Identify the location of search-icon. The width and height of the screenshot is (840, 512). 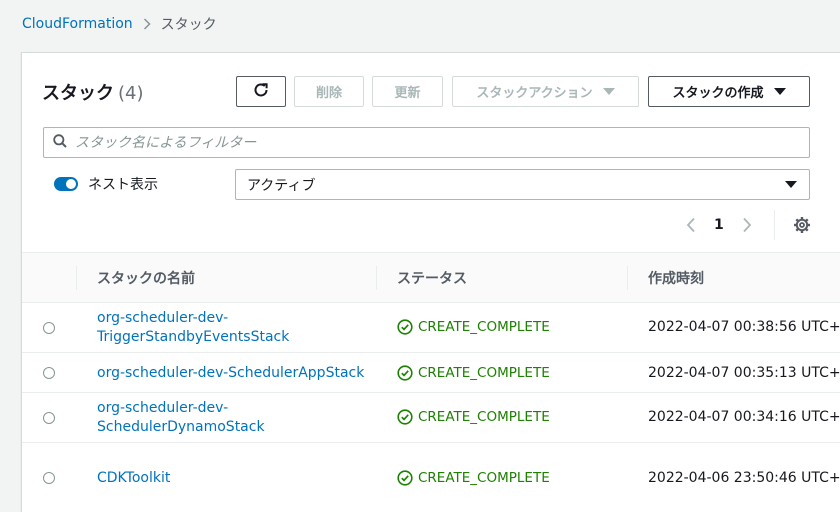
(60, 142).